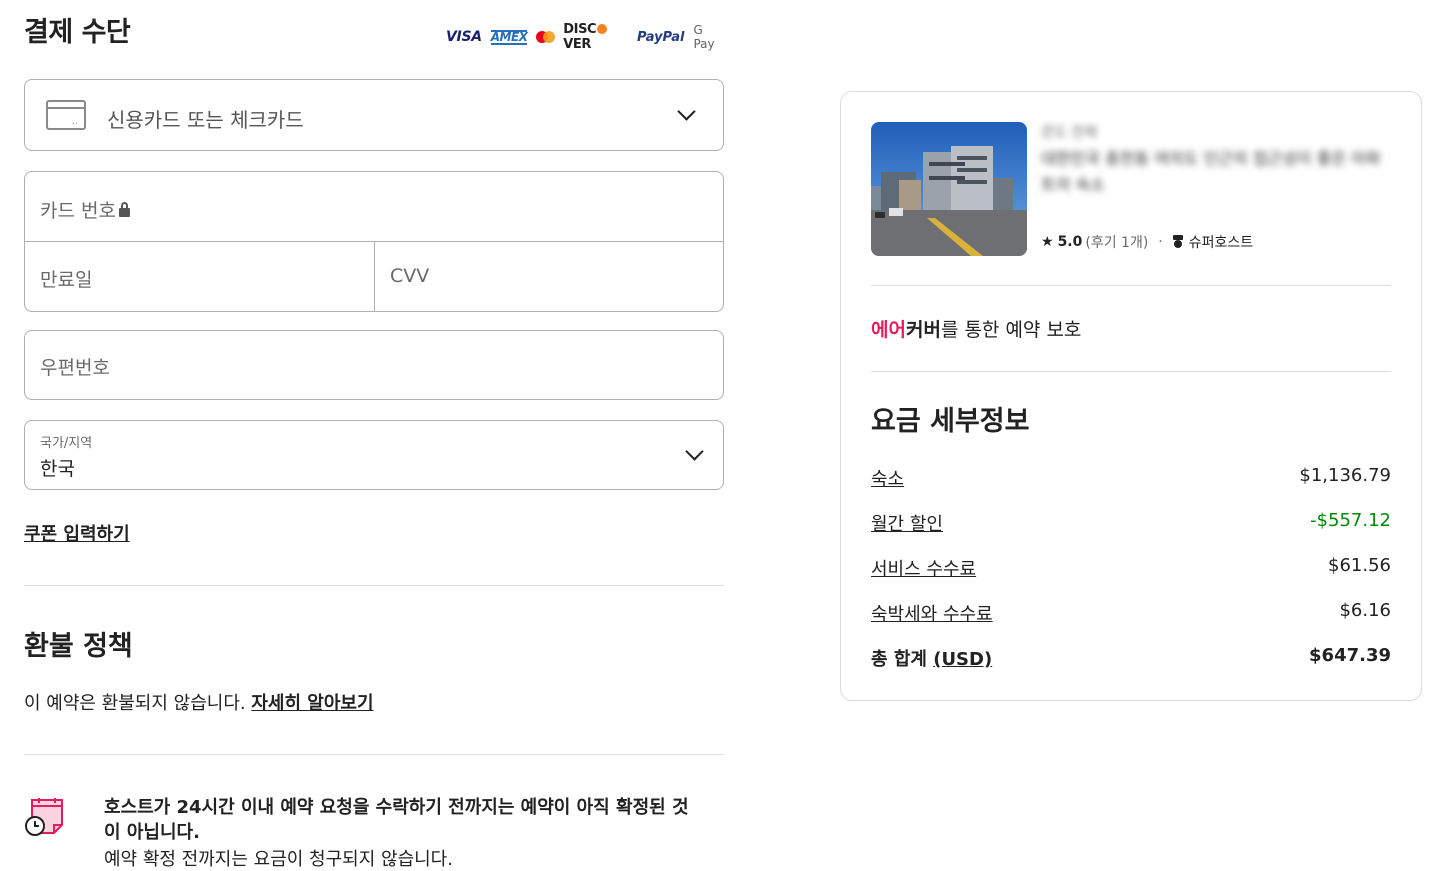  What do you see at coordinates (44, 817) in the screenshot?
I see `calendar-clock-icon` at bounding box center [44, 817].